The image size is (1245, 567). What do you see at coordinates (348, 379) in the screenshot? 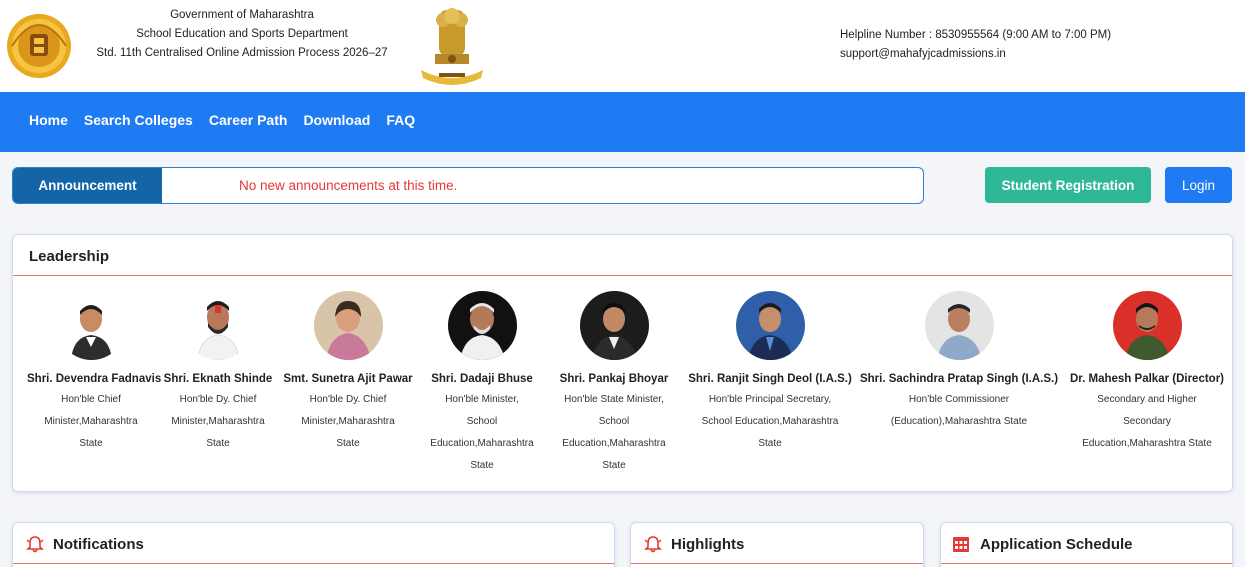
I see `leader-name: Smt. Sunetra Ajit Pawar` at bounding box center [348, 379].